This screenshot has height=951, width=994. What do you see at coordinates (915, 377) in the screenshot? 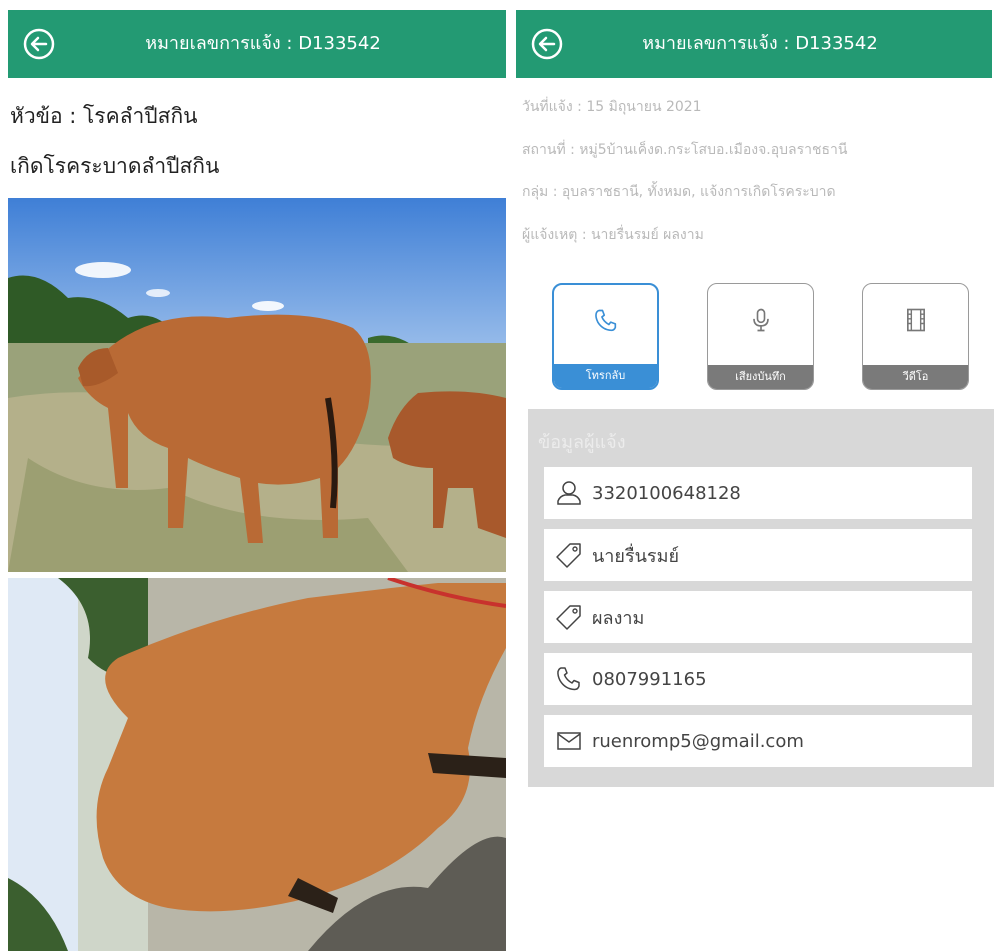
I see `video-label: วีดีโอ` at bounding box center [915, 377].